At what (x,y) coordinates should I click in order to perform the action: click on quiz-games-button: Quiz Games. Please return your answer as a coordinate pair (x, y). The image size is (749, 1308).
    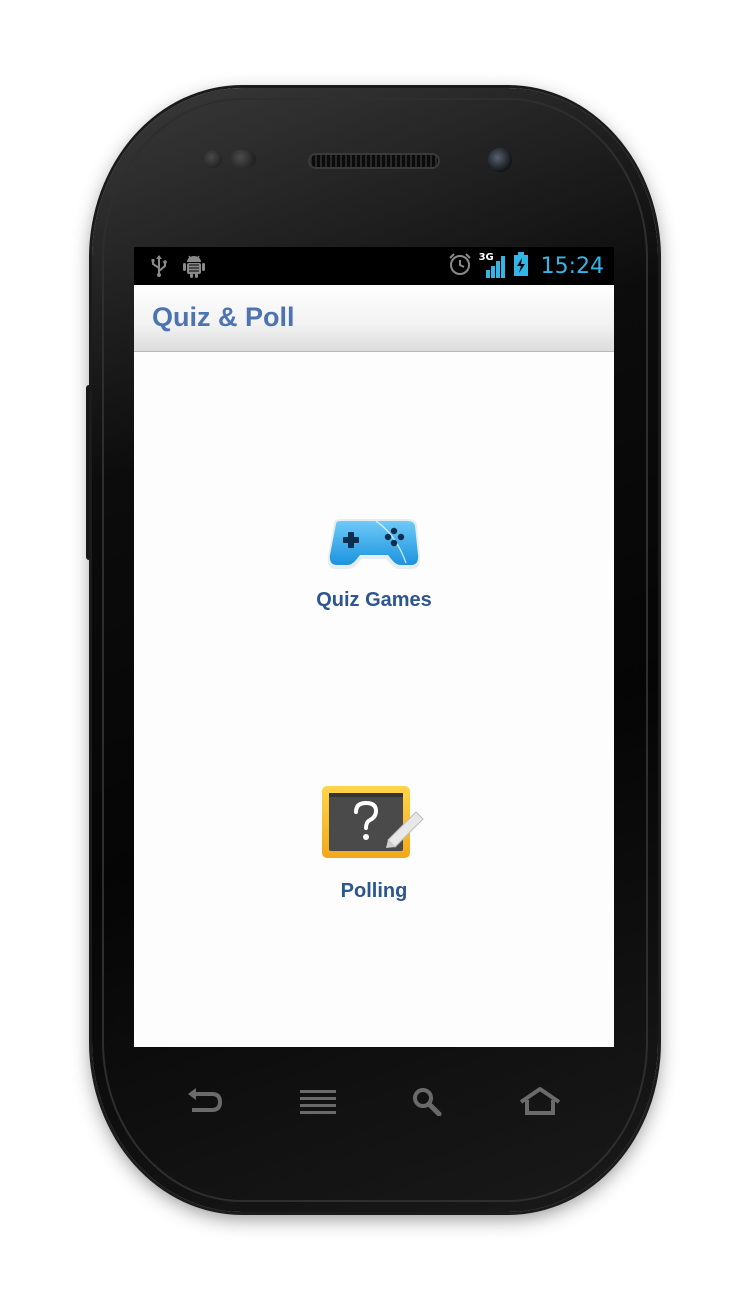
    Looking at the image, I should click on (374, 564).